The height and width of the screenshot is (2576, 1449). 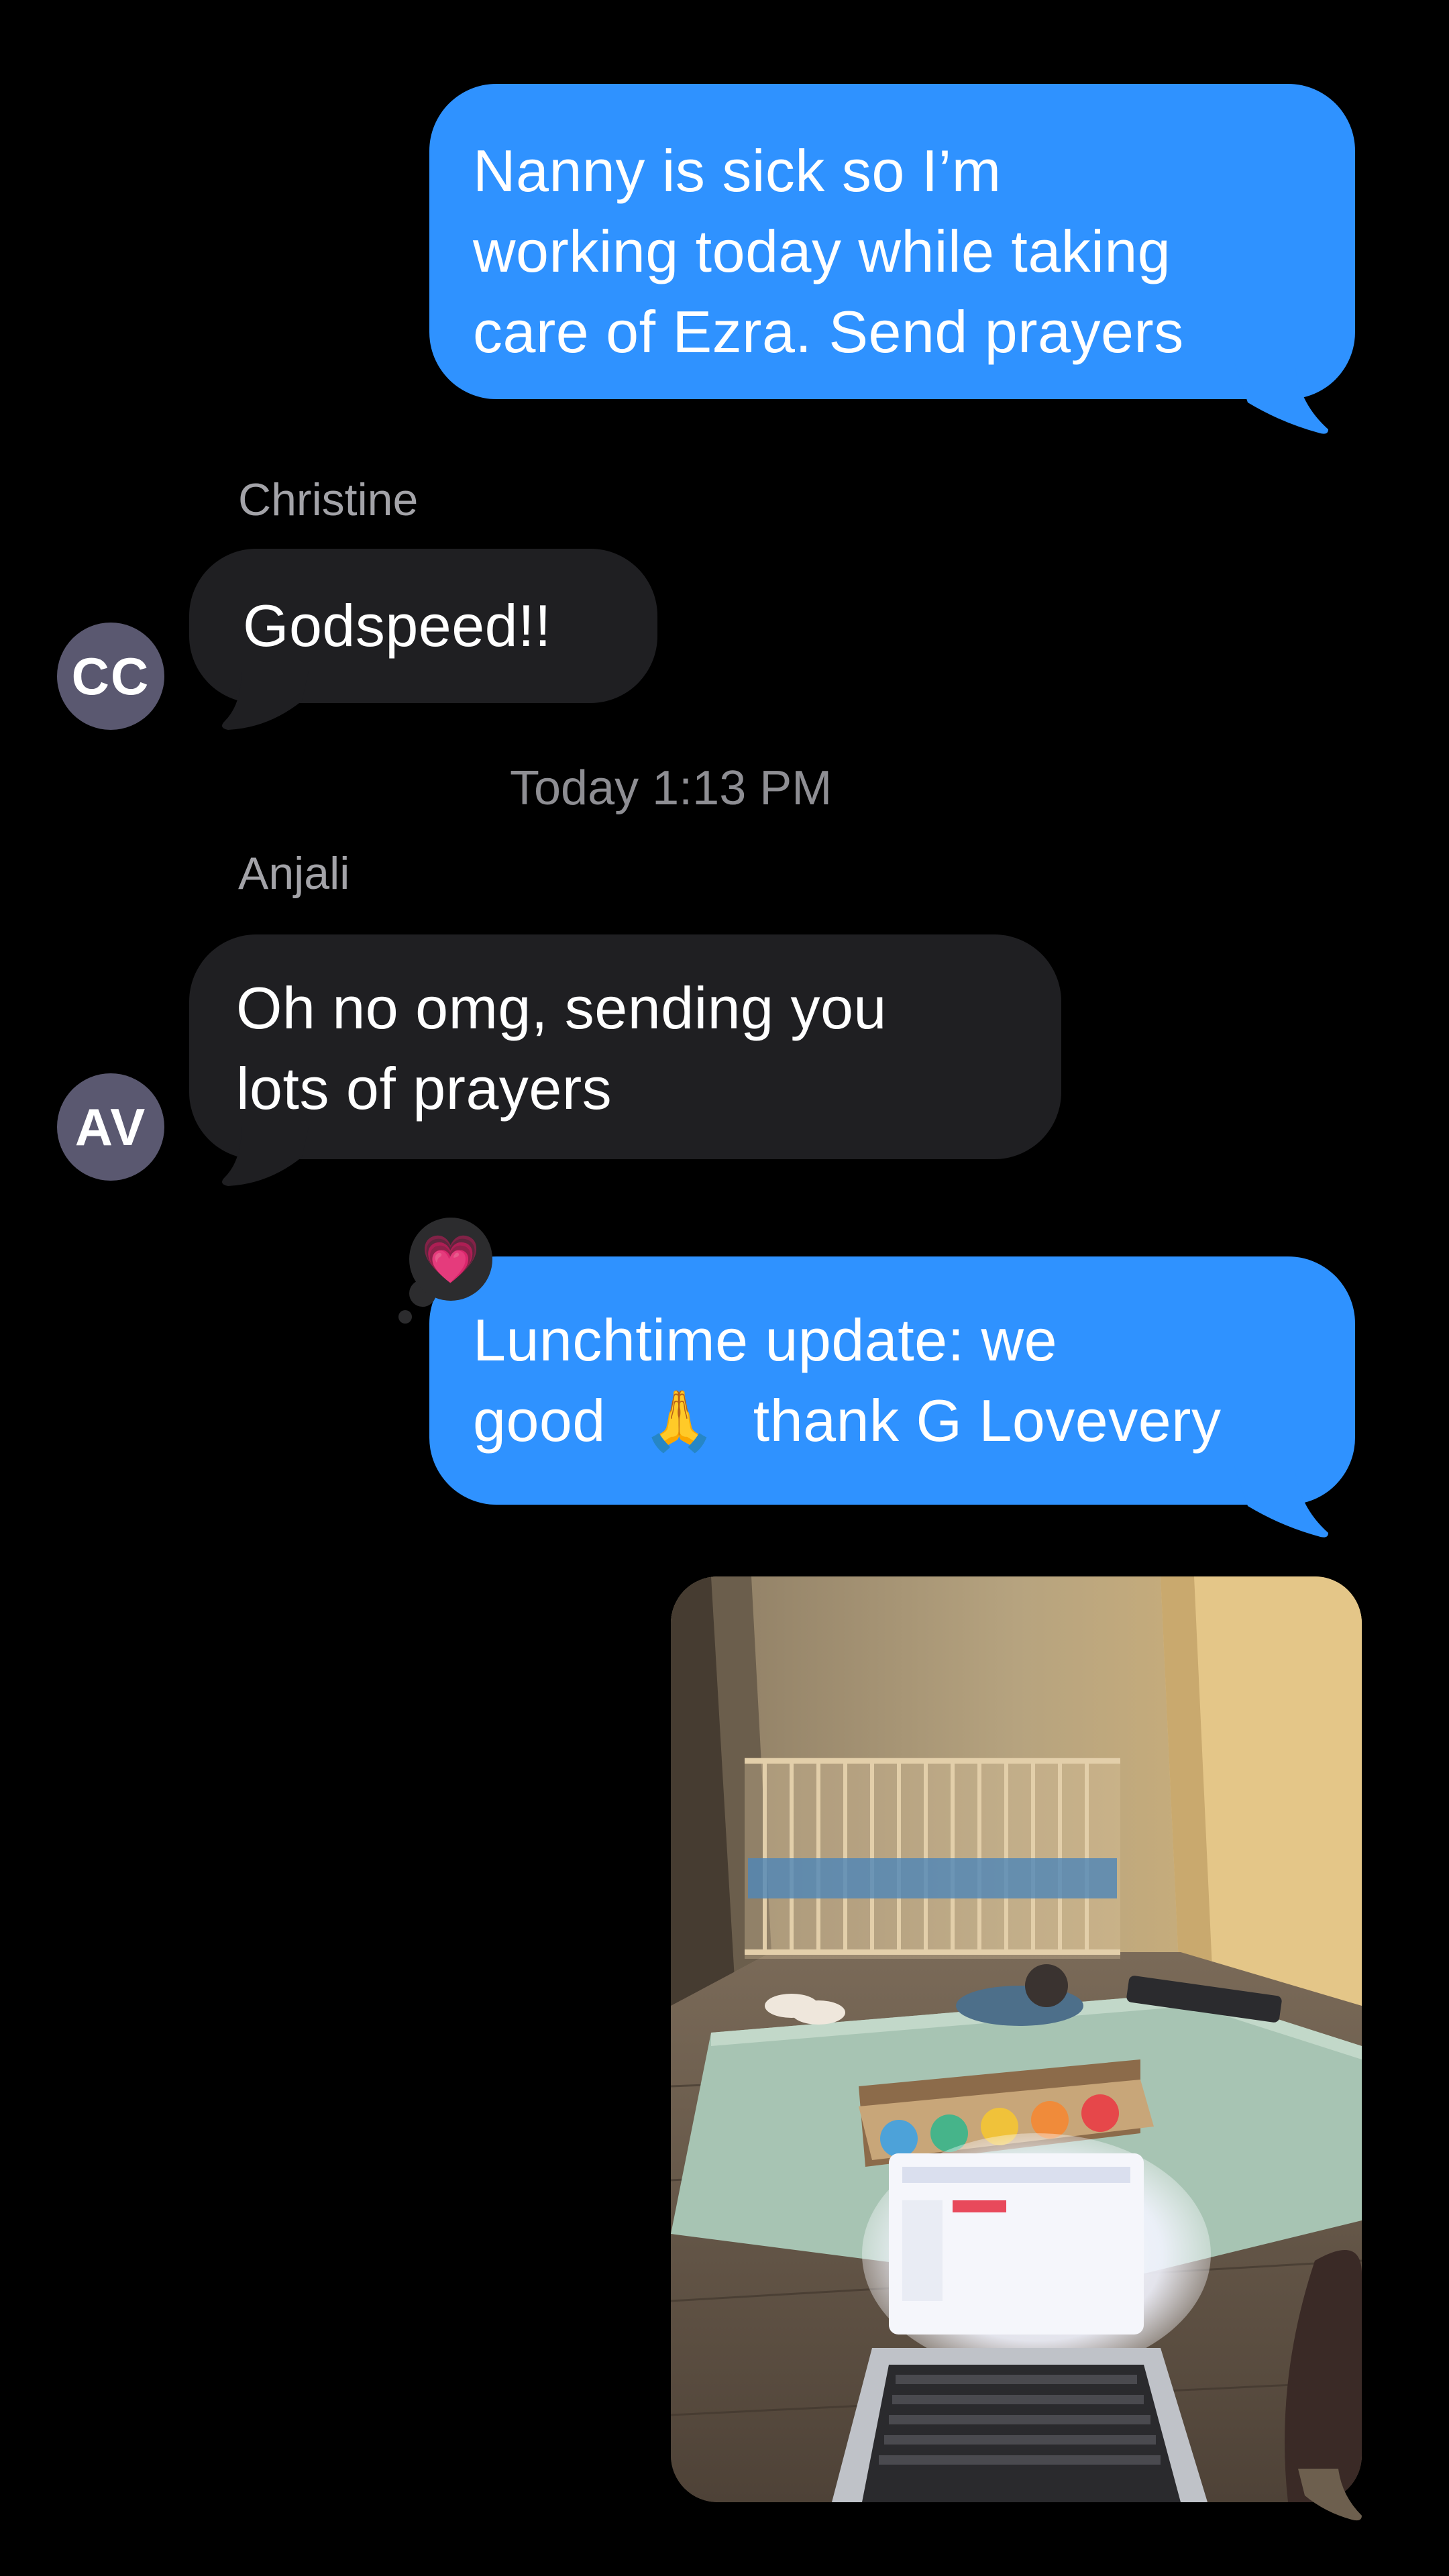 I want to click on message-text-line: care of Ezra. Send prayers, so click(x=828, y=332).